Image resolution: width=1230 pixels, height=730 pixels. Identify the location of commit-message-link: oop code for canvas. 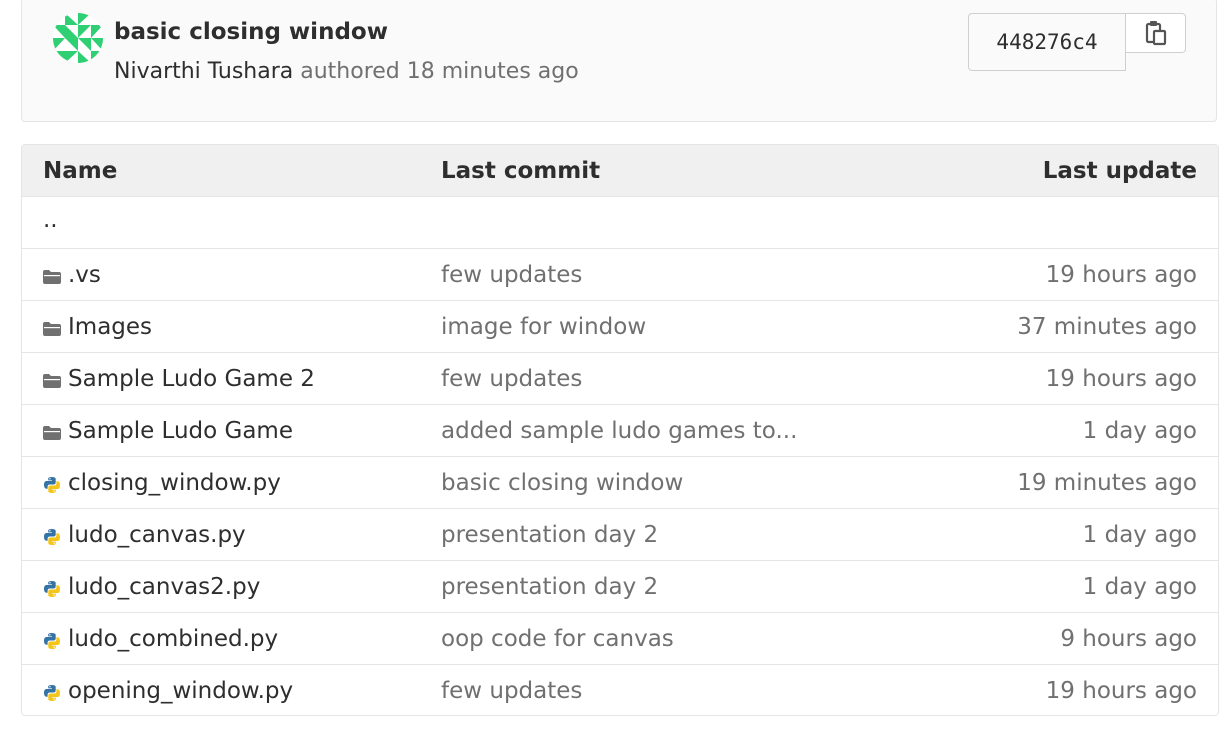
(557, 638).